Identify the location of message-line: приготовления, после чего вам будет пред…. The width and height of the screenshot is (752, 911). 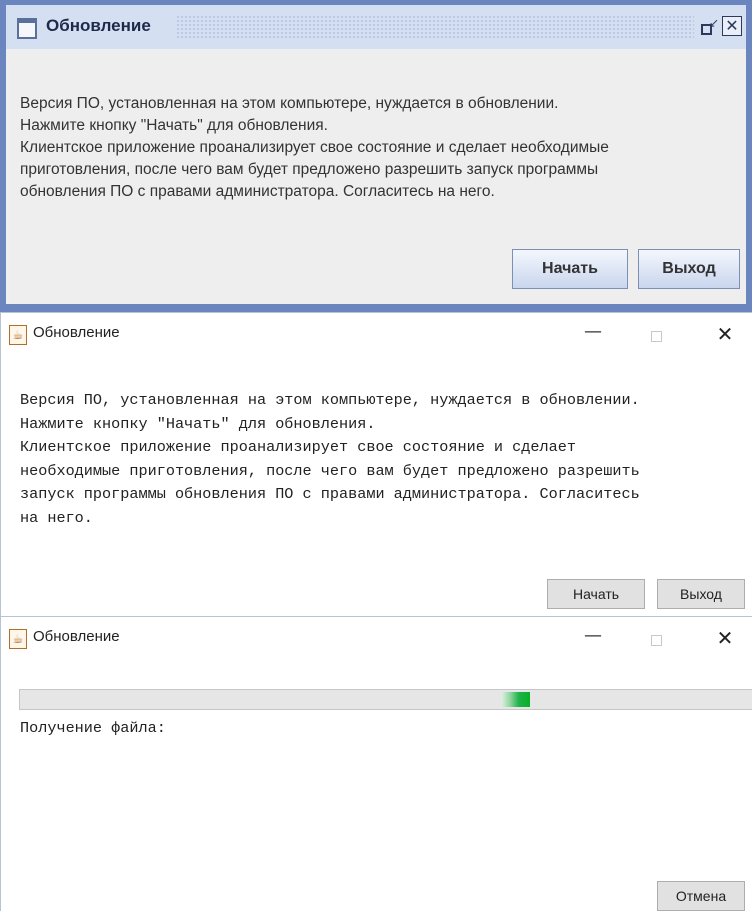
(309, 169).